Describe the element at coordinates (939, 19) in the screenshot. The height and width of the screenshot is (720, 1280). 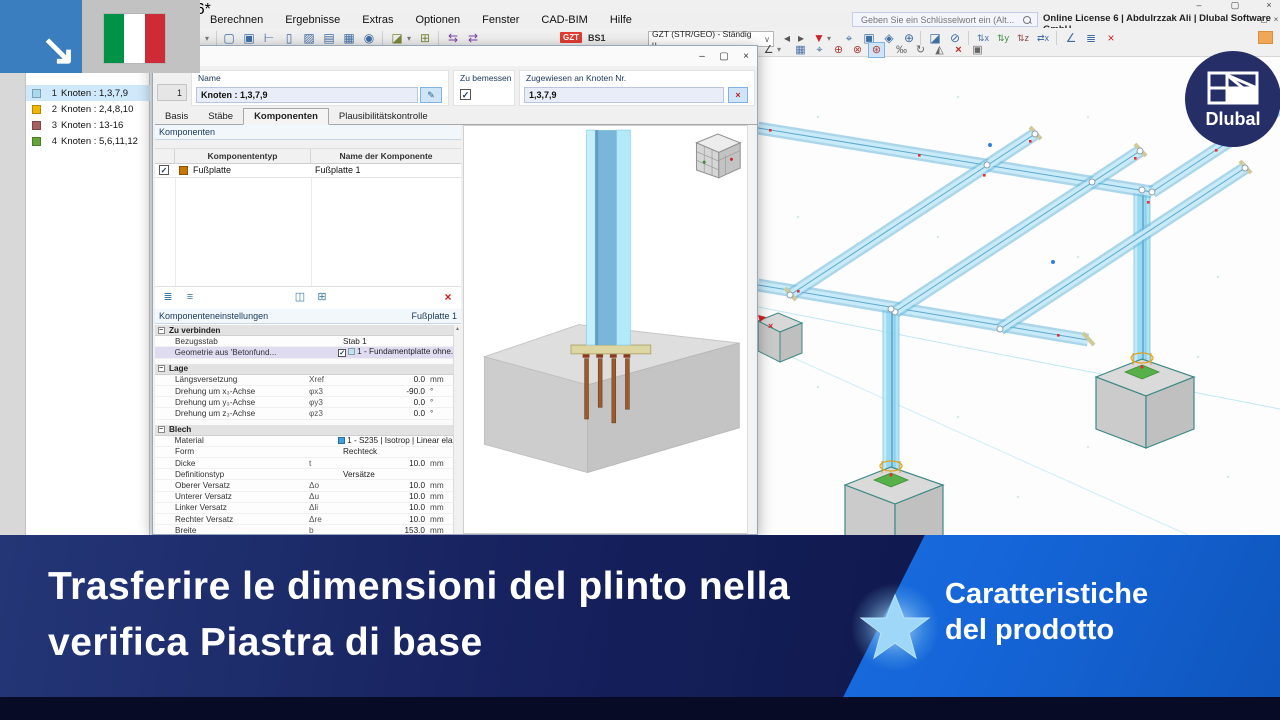
I see `search-input` at that location.